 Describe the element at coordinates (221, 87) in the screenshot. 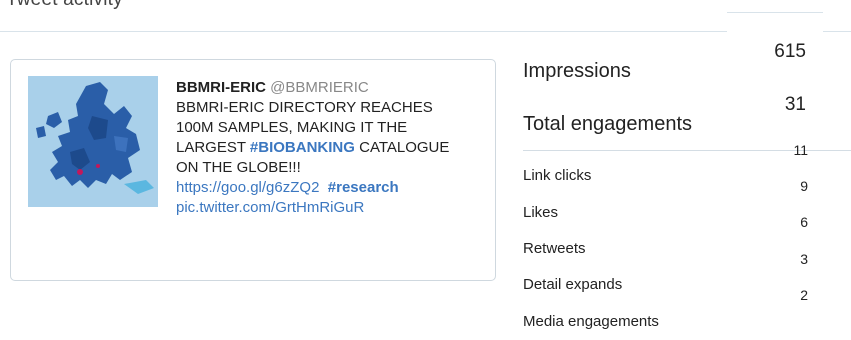

I see `author-name: BBMRI-ERIC` at that location.